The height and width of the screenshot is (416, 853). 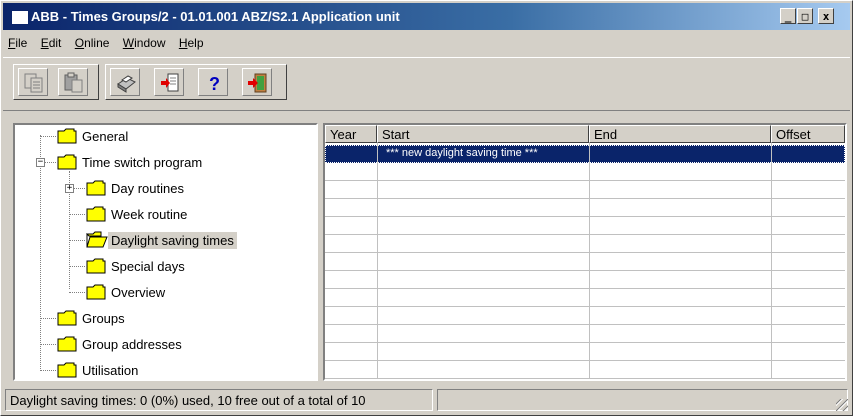 I want to click on expand-icon: +, so click(x=69, y=188).